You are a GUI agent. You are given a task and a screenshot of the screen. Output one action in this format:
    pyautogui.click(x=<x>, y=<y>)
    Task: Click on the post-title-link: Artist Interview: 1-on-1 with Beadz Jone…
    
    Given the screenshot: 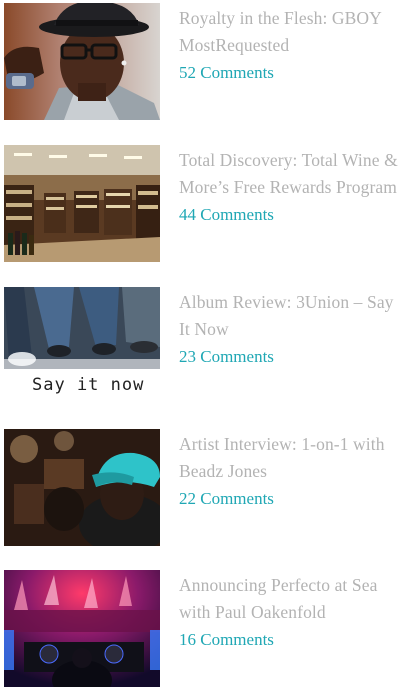 What is the action you would take?
    pyautogui.click(x=291, y=458)
    